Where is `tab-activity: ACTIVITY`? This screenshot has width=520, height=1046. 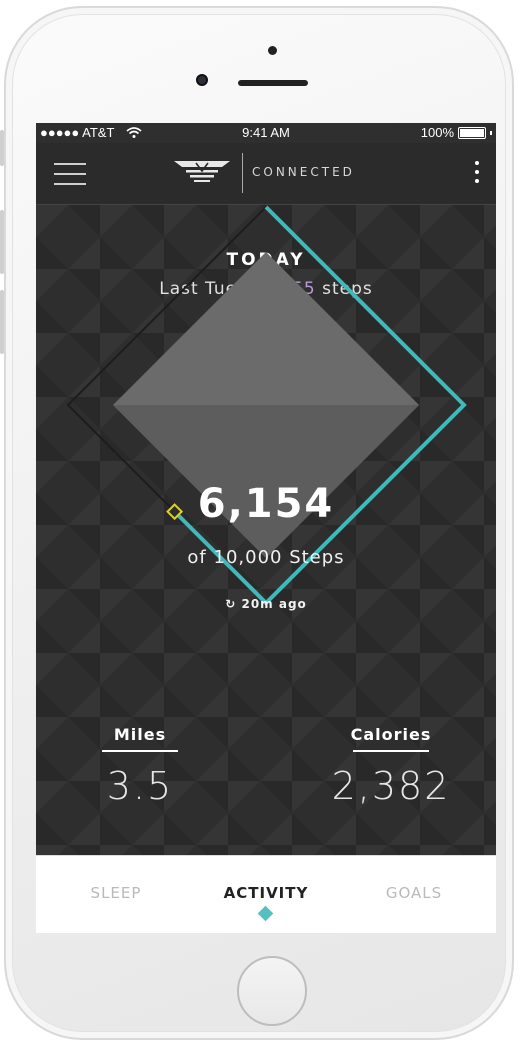 tab-activity: ACTIVITY is located at coordinates (266, 893).